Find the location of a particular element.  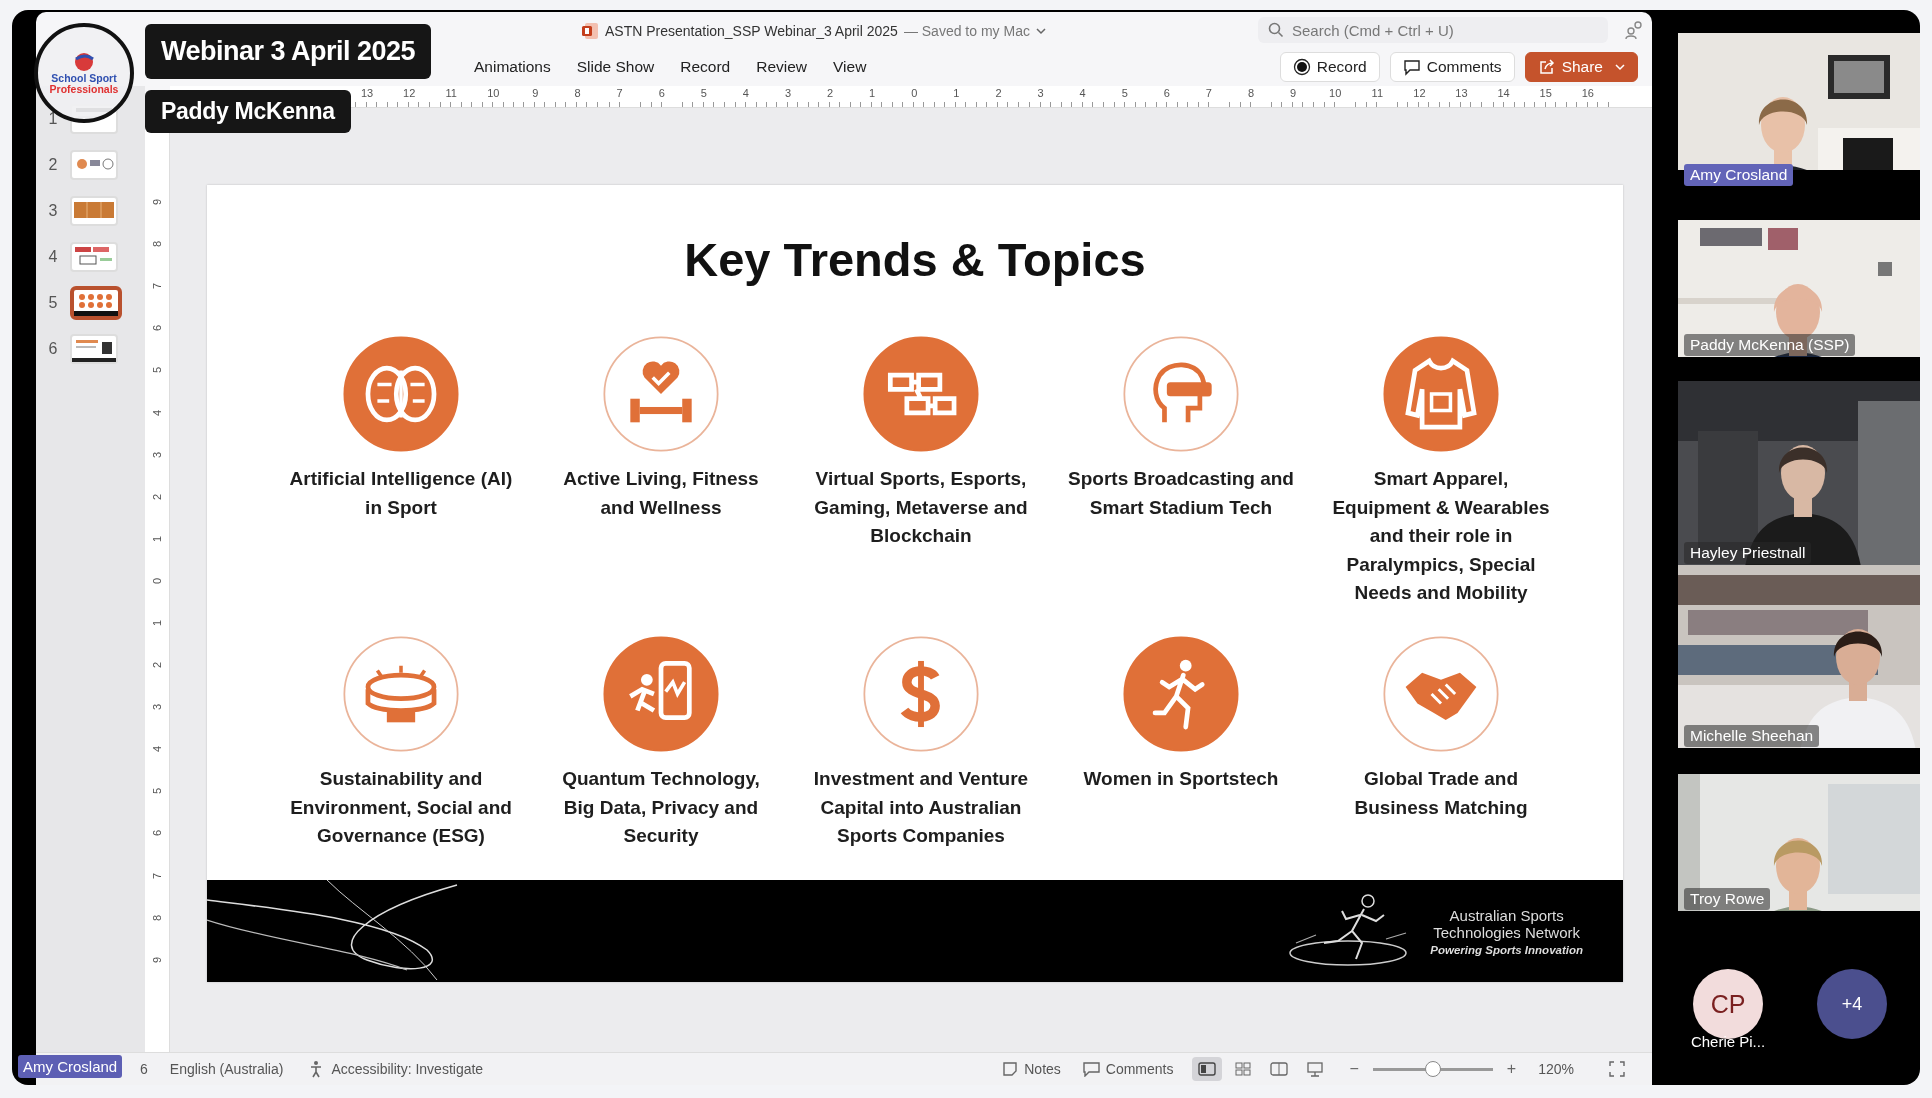

language-status: English (Australia) is located at coordinates (226, 1069).